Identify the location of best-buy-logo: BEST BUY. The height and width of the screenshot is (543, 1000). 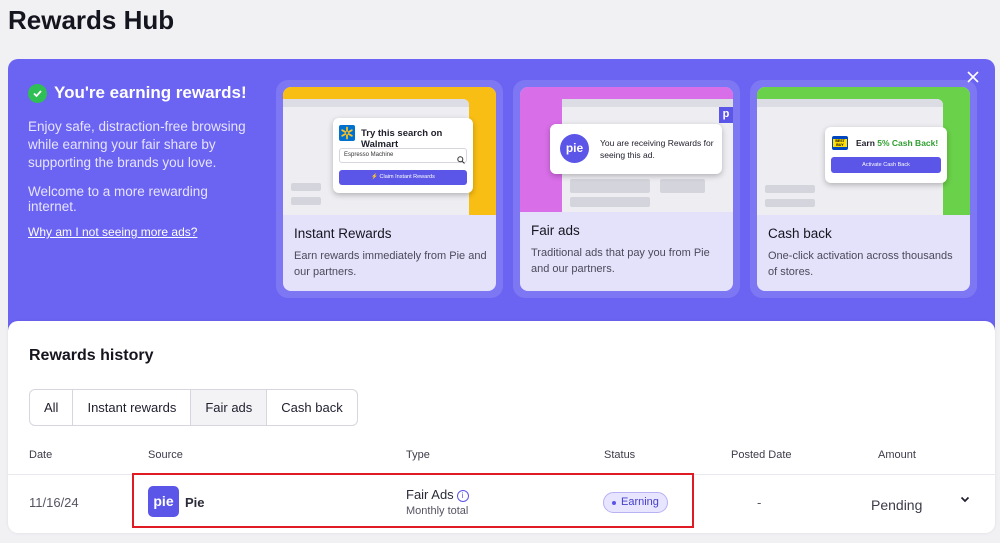
(840, 143).